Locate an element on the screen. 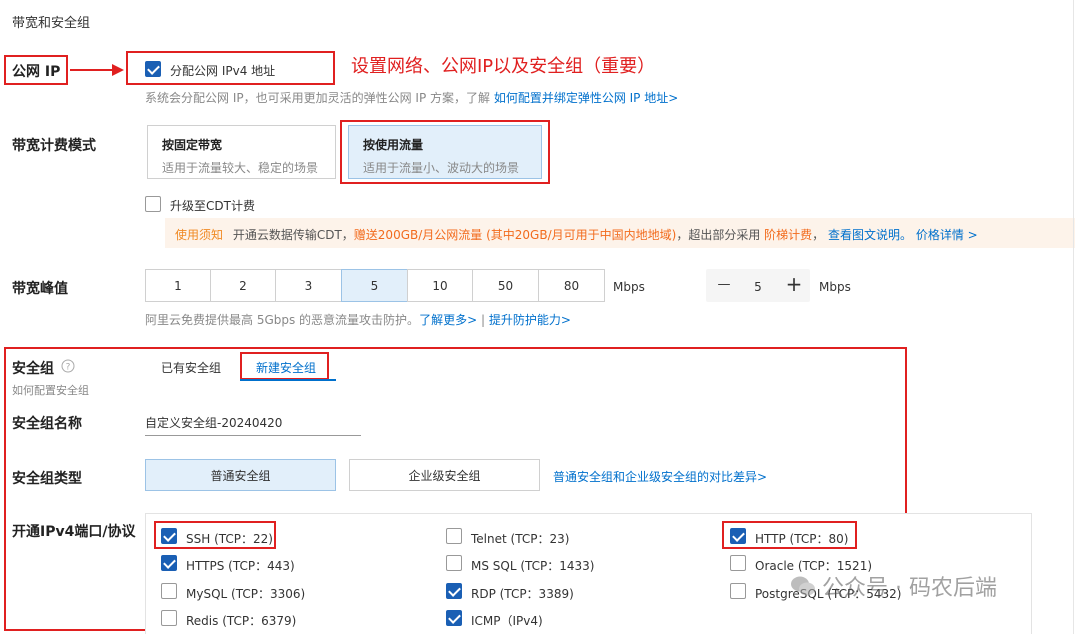  watermark: 公众号 · 码农后端 is located at coordinates (893, 586).